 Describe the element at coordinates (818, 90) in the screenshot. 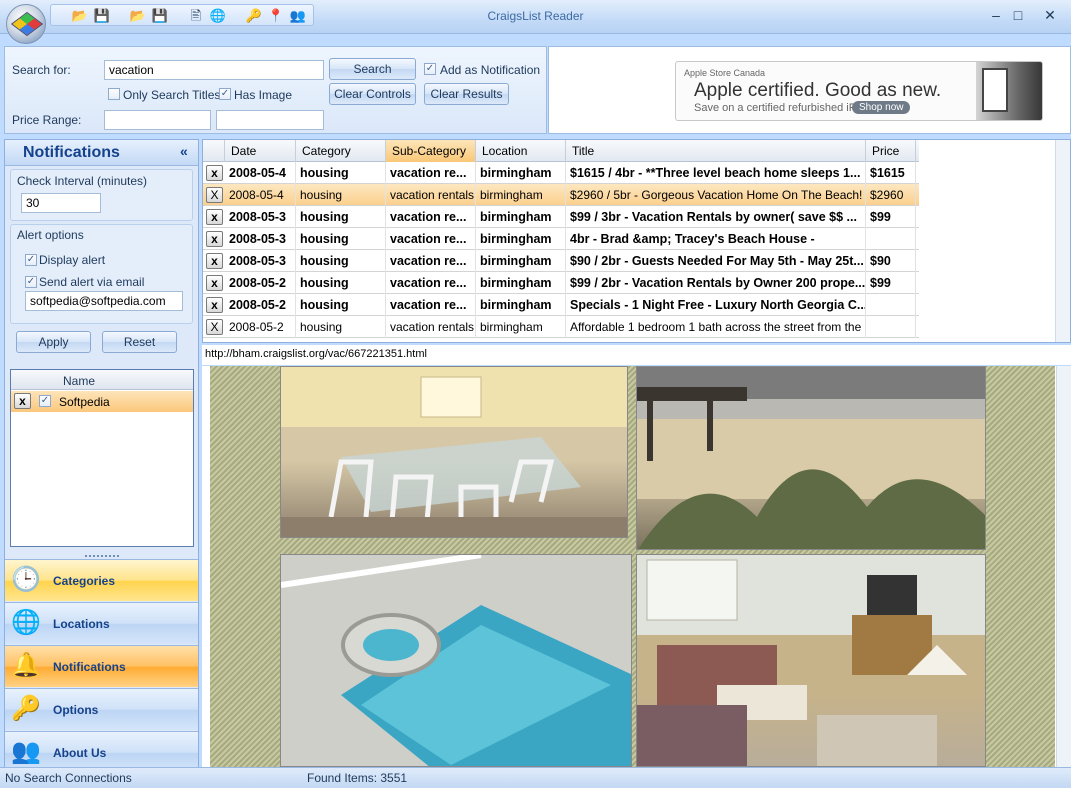

I see `ad-headline: Apple certified. Good as new.` at that location.